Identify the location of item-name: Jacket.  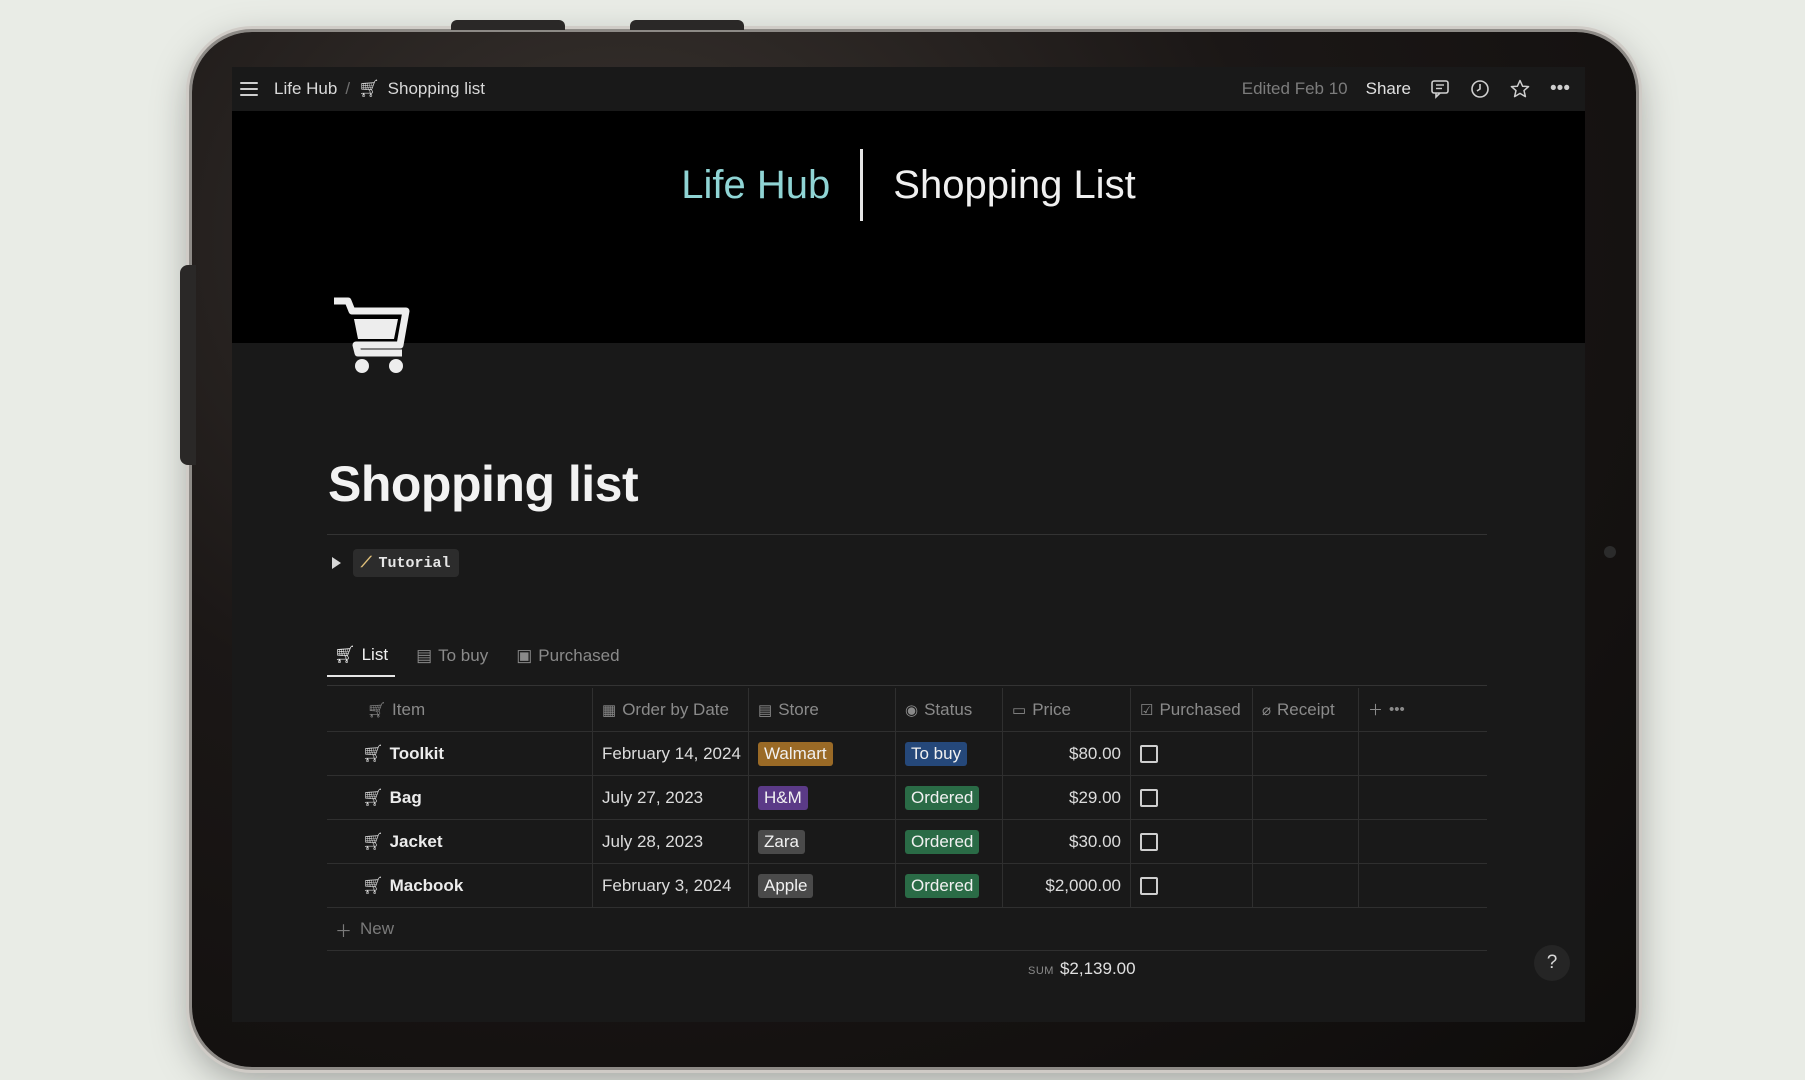
(416, 842).